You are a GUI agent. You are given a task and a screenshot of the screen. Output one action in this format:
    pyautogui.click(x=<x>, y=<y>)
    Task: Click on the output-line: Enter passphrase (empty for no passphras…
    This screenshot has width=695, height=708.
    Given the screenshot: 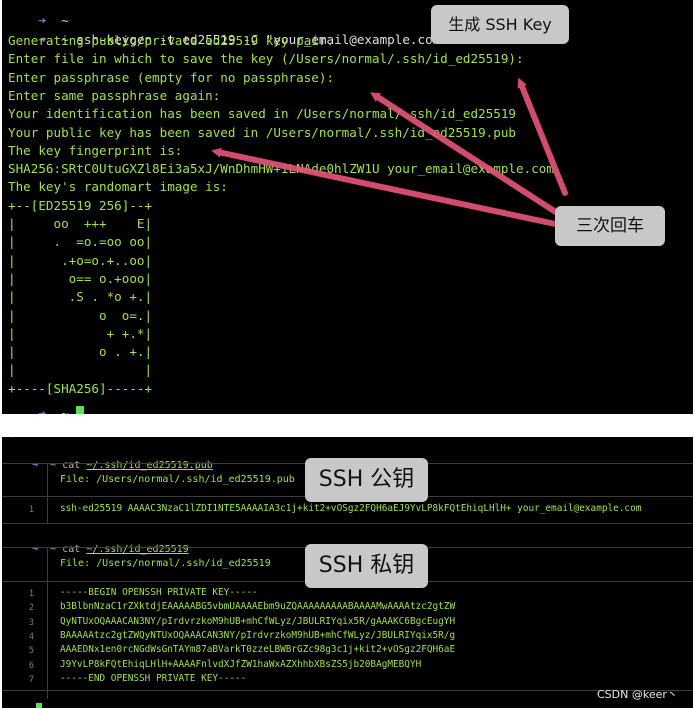 What is the action you would take?
    pyautogui.click(x=171, y=77)
    